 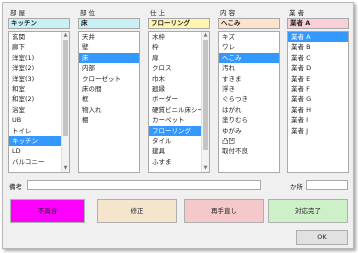 I want to click on list-item: ボーダー, so click(x=179, y=99).